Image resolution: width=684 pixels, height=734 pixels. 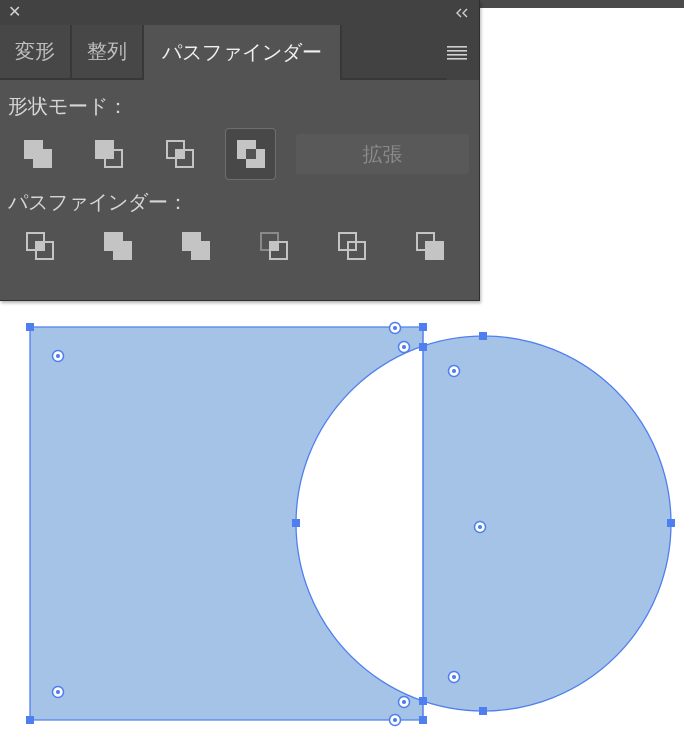 I want to click on section-label: パスファインダー：, so click(x=98, y=202).